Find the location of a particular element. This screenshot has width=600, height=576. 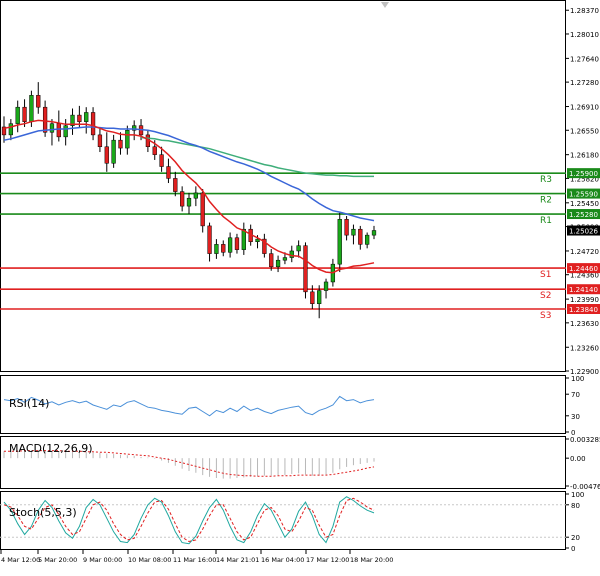

price-tick-label: 1.27280 is located at coordinates (584, 83).